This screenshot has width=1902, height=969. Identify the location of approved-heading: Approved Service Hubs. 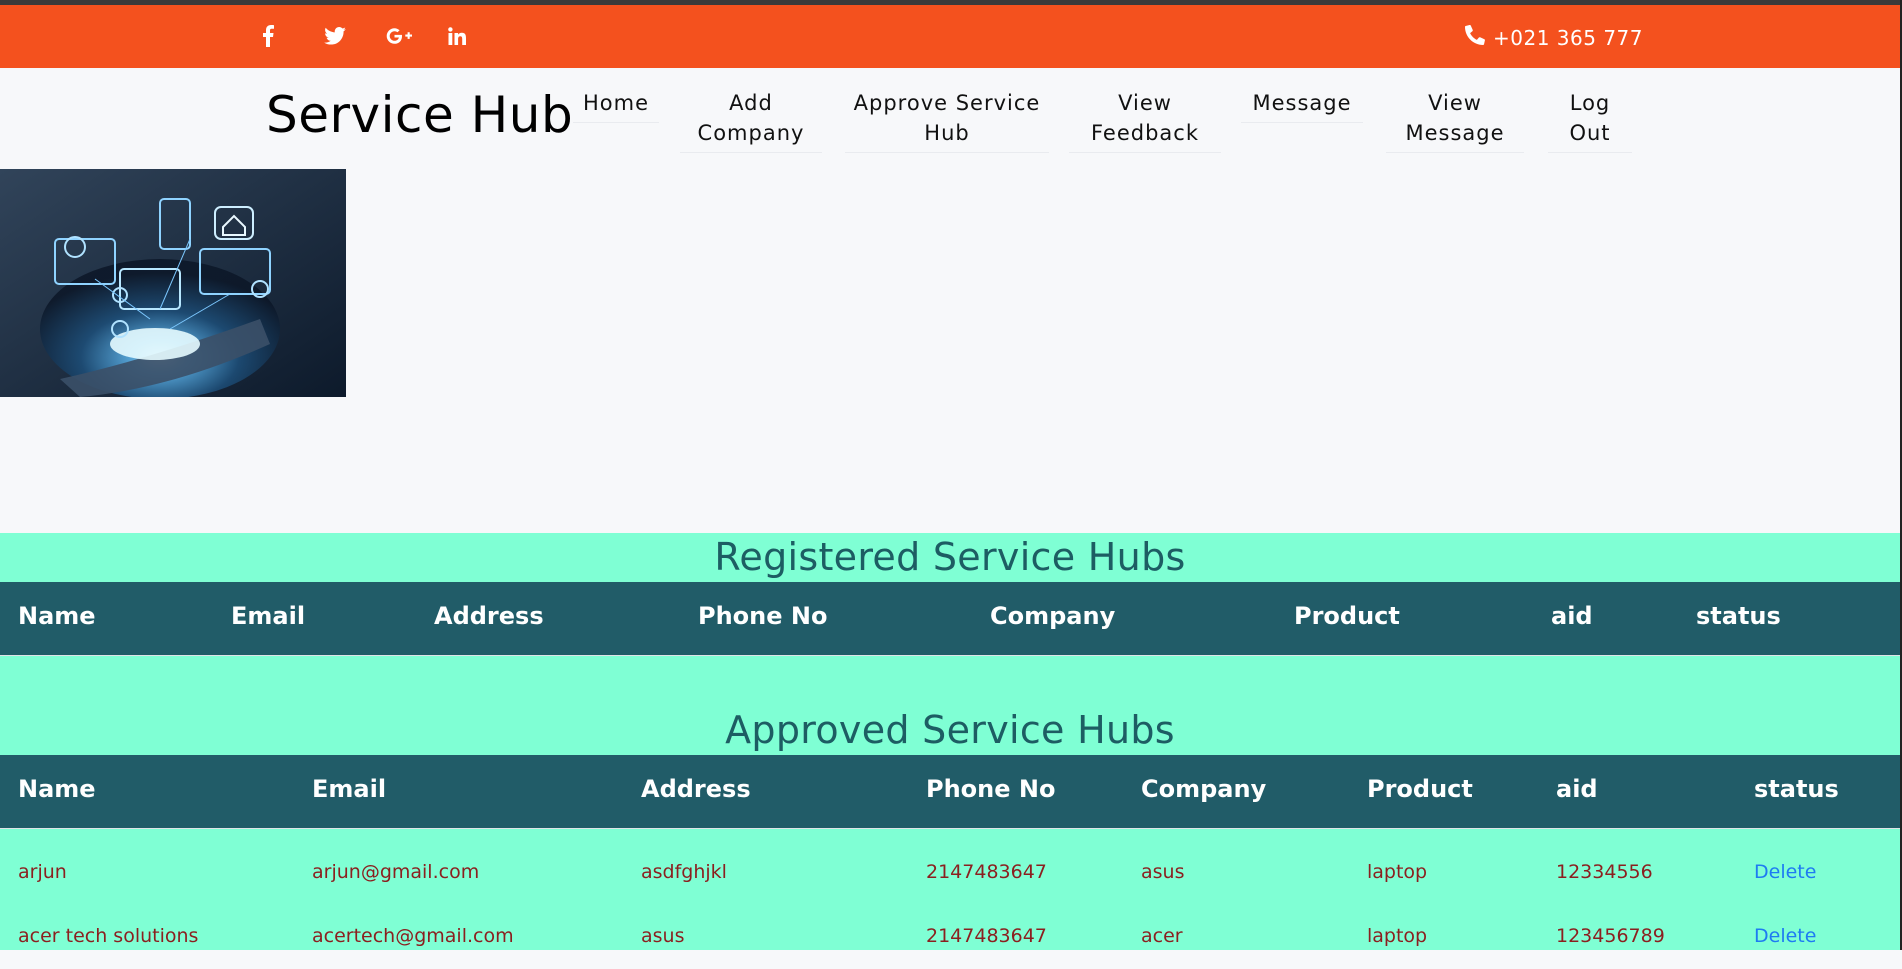
(950, 730).